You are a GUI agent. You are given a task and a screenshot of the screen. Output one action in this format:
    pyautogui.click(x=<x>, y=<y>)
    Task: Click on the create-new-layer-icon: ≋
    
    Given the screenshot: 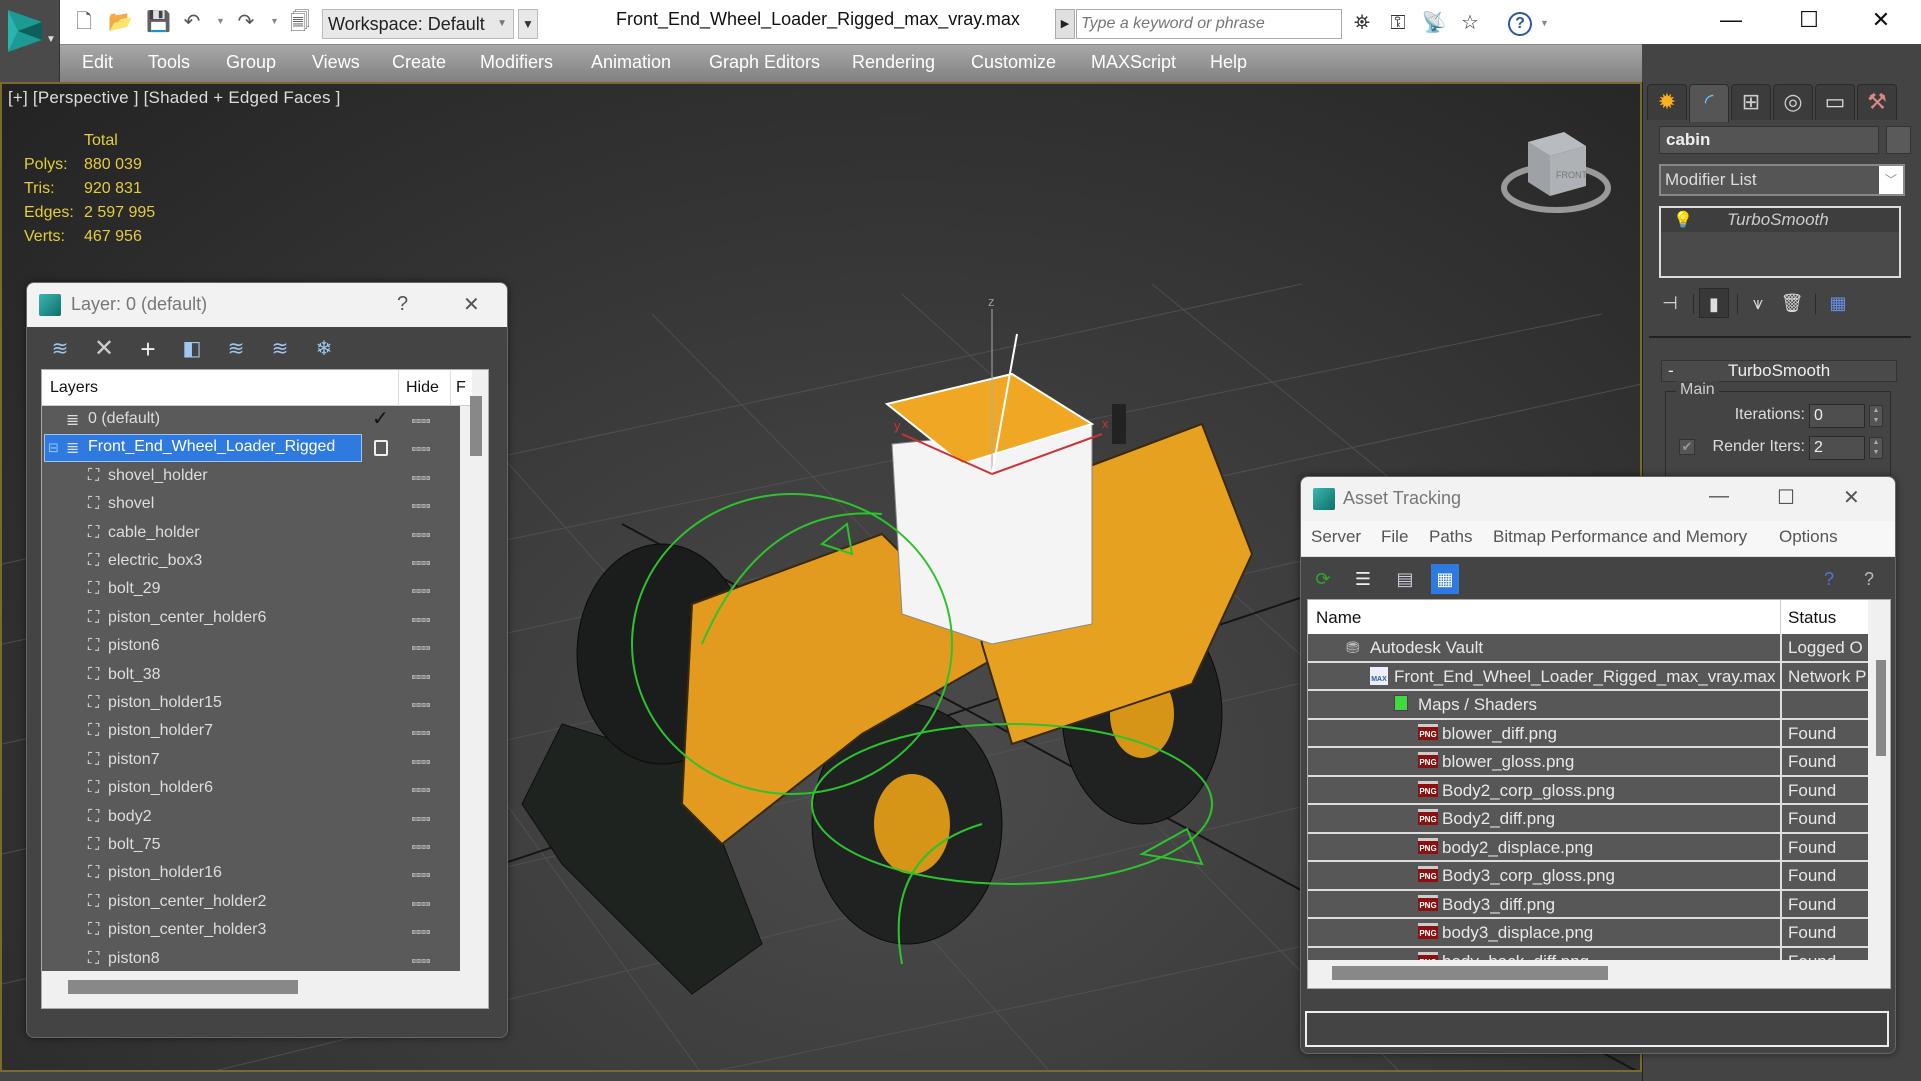 What is the action you would take?
    pyautogui.click(x=60, y=349)
    